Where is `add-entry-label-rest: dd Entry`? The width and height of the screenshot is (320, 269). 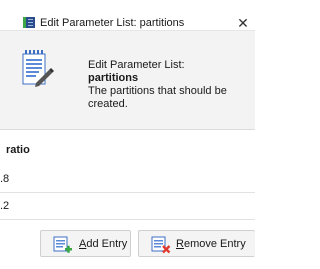 add-entry-label-rest: dd Entry is located at coordinates (107, 244).